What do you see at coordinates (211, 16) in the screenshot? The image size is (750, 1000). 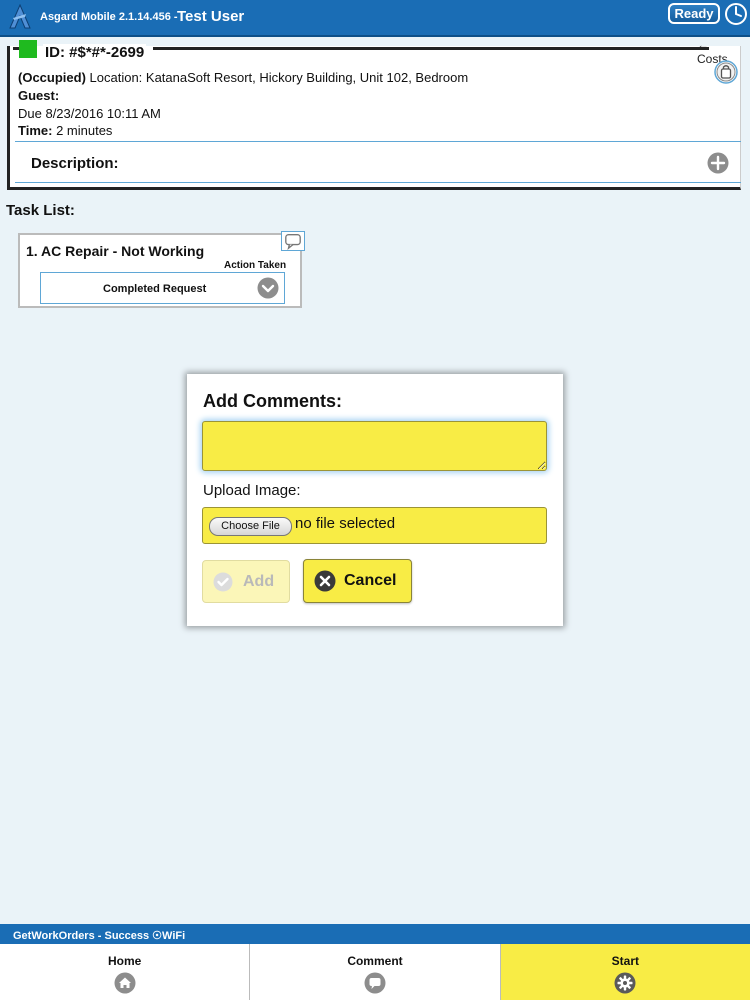 I see `user-name: Test User` at bounding box center [211, 16].